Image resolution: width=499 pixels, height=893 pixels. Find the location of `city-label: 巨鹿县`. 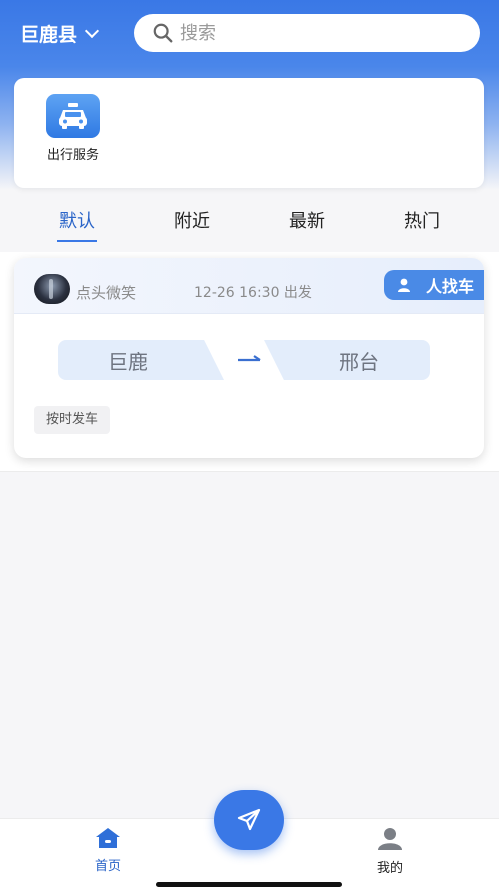

city-label: 巨鹿县 is located at coordinates (49, 34).